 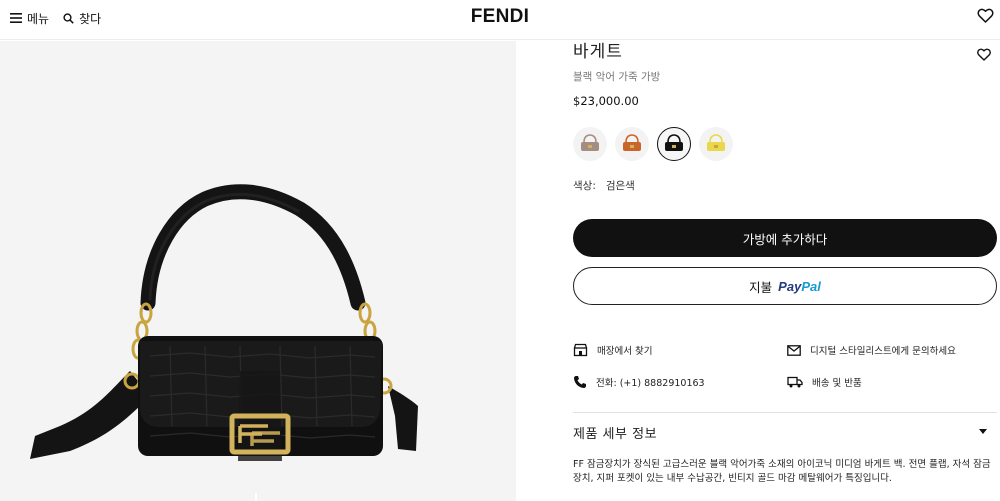 I want to click on find-in-store-label: 매장에서 찾기, so click(x=625, y=351).